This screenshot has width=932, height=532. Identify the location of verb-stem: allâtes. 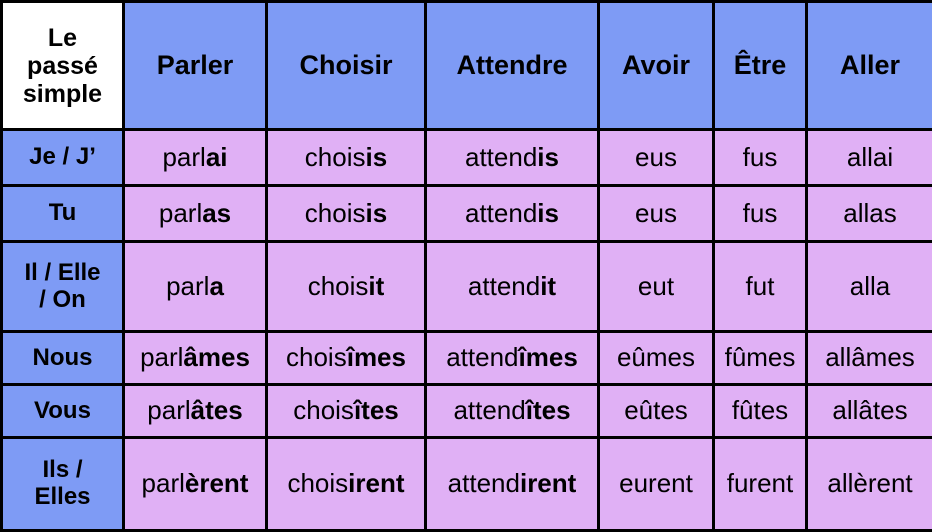
(869, 410).